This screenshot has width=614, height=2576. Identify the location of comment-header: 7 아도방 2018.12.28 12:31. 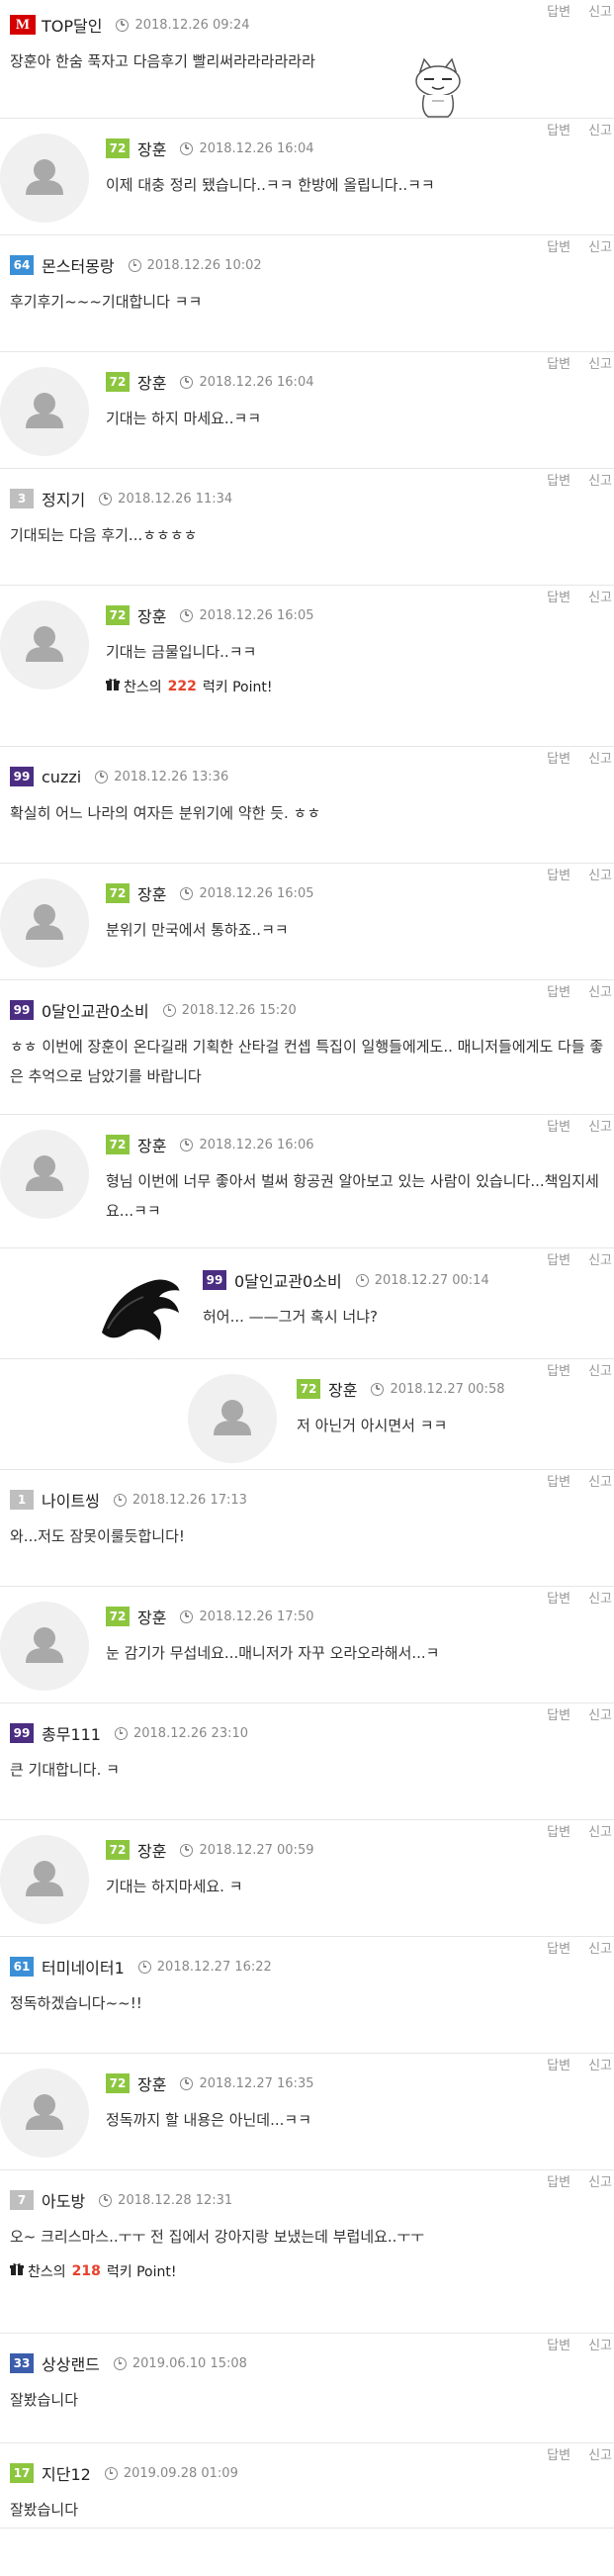
(312, 2200).